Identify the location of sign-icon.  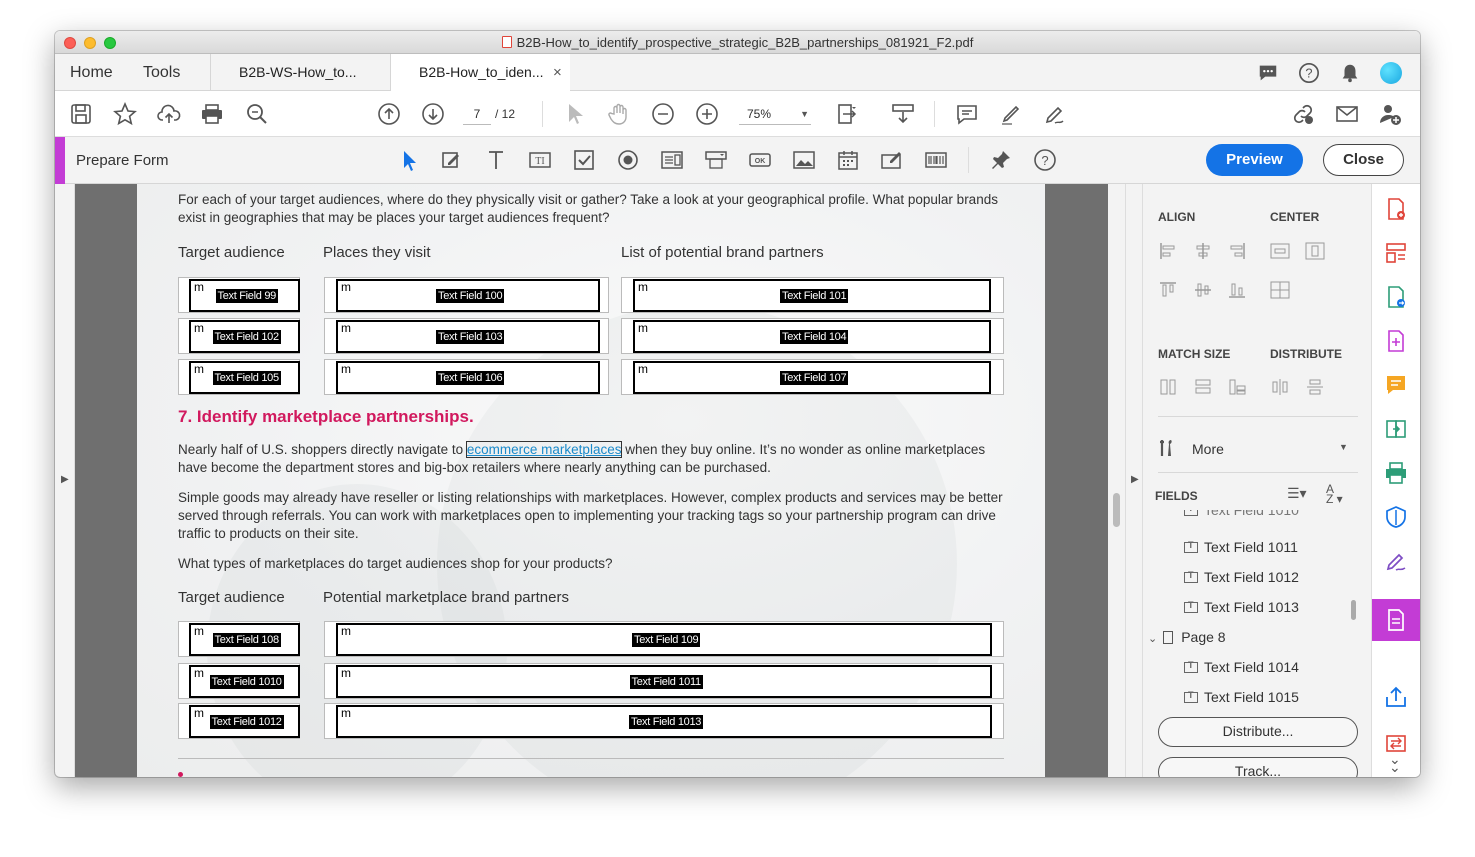
(1055, 114).